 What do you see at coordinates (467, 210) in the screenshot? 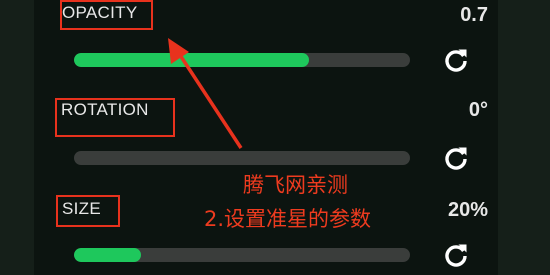
I see `size-value: 20%` at bounding box center [467, 210].